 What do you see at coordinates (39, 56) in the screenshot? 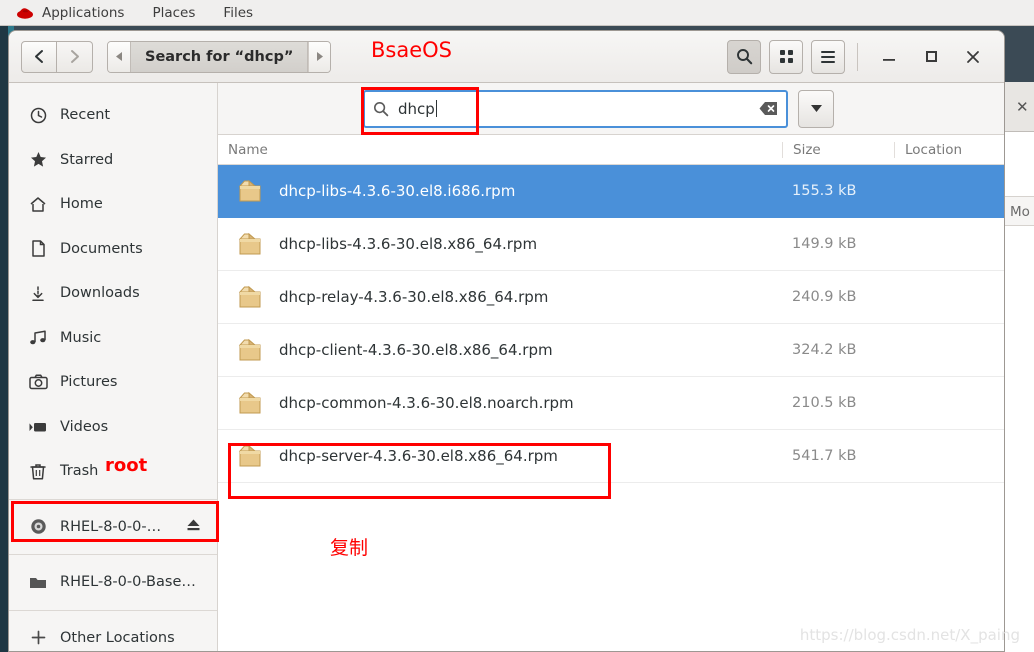
I see `back-button` at bounding box center [39, 56].